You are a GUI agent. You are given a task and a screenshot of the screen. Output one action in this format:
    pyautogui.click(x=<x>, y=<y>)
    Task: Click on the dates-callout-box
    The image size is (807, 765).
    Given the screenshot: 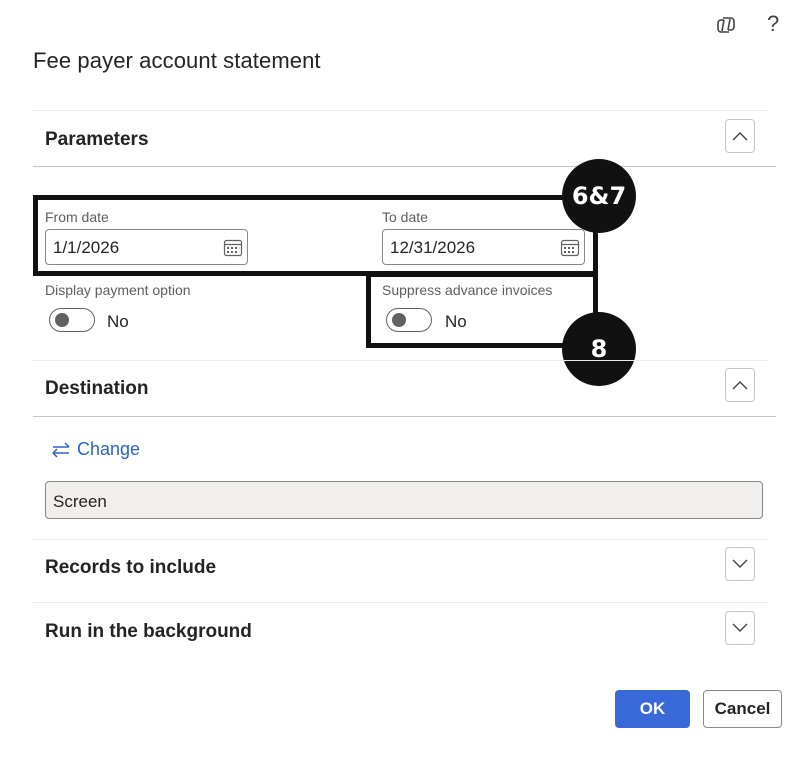 What is the action you would take?
    pyautogui.click(x=315, y=235)
    